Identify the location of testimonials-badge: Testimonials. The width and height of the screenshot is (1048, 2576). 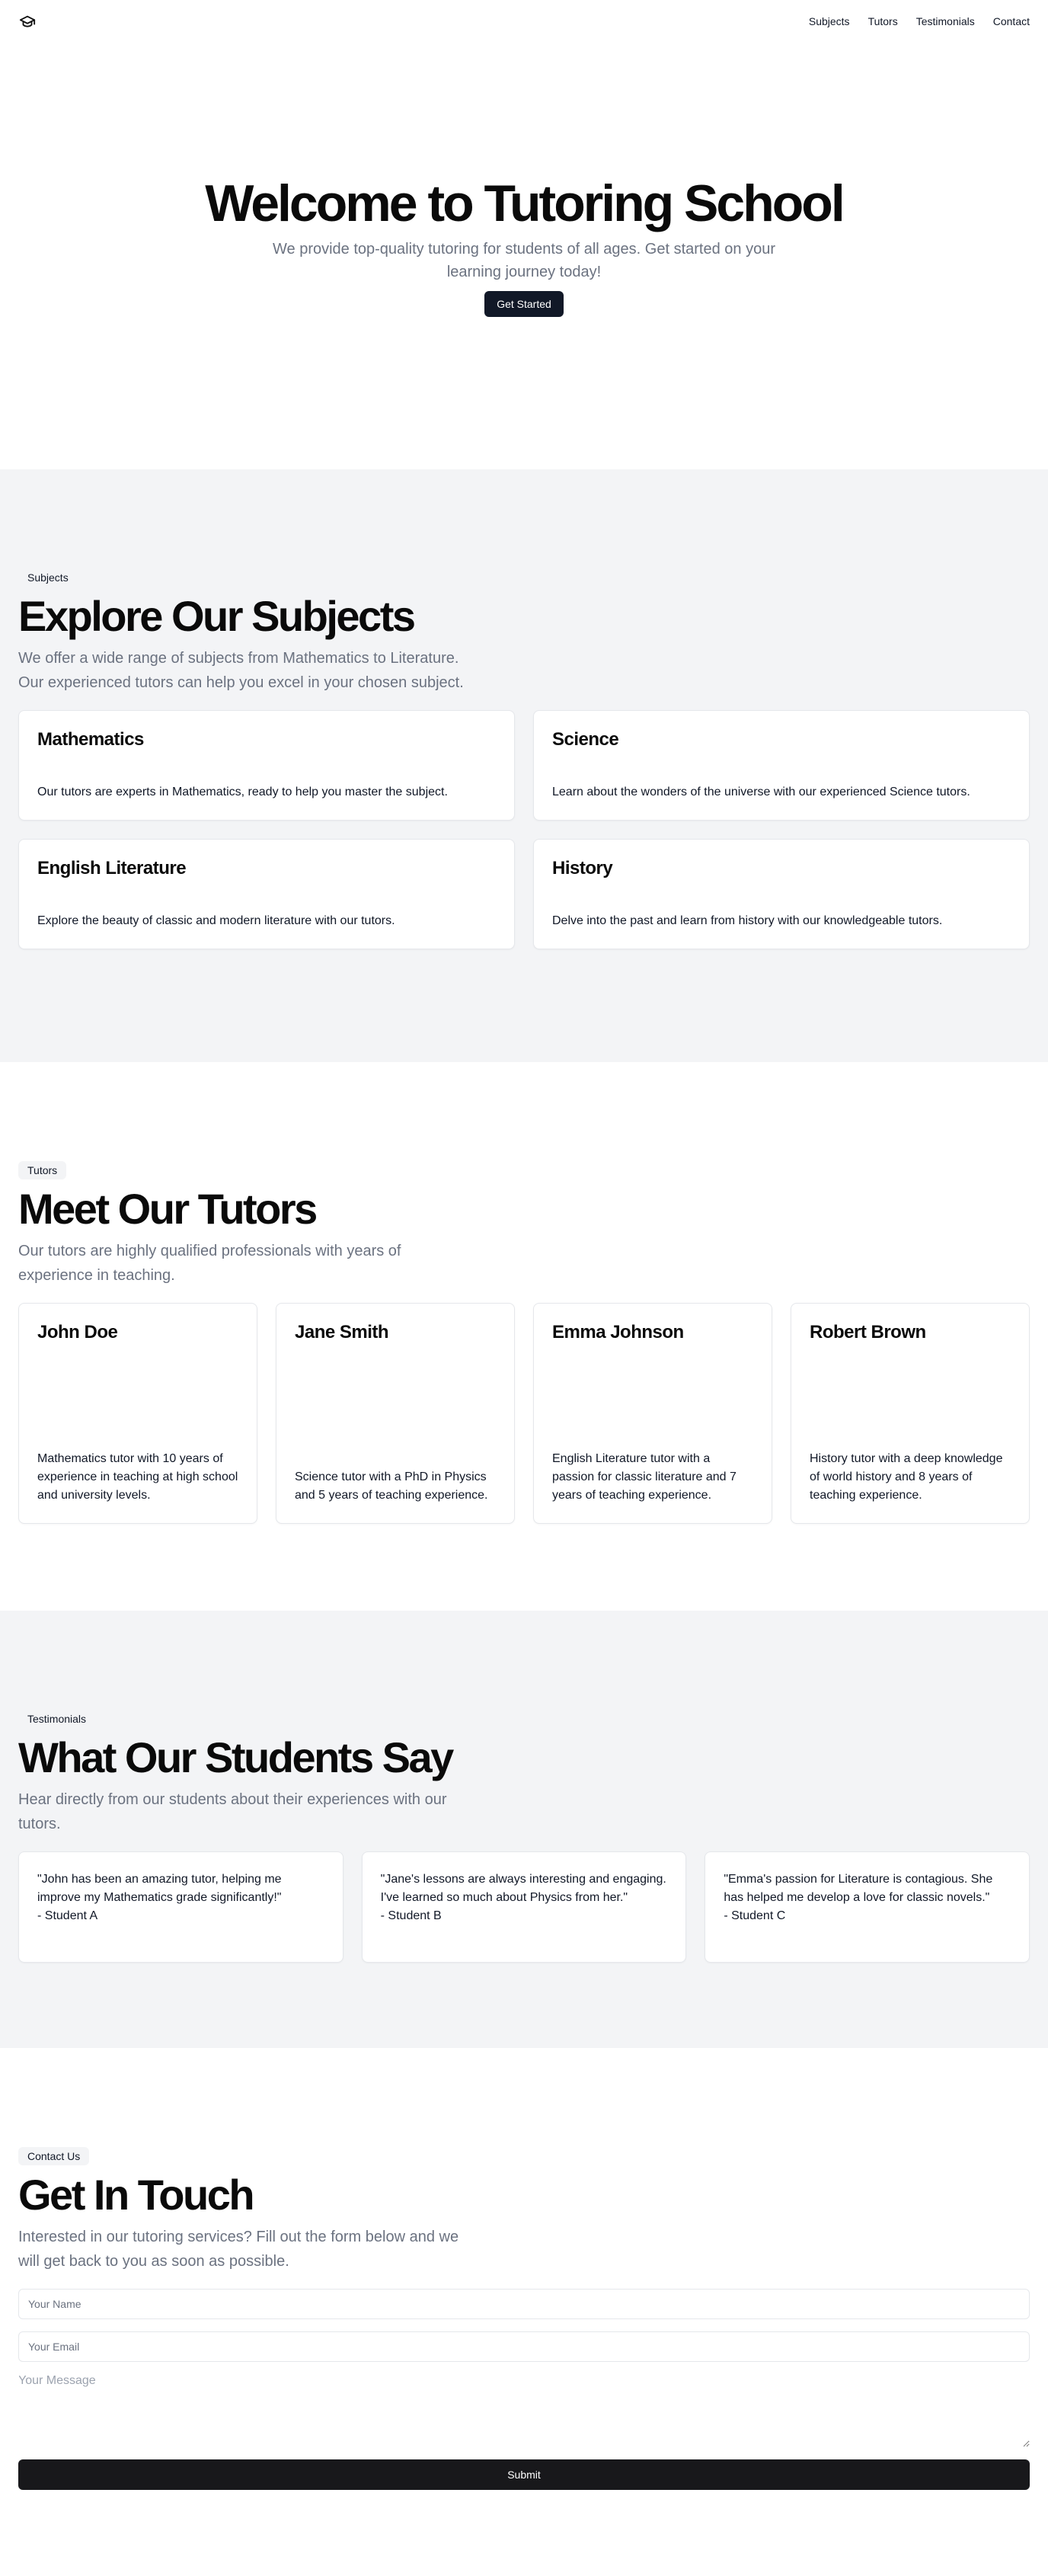
(57, 1719).